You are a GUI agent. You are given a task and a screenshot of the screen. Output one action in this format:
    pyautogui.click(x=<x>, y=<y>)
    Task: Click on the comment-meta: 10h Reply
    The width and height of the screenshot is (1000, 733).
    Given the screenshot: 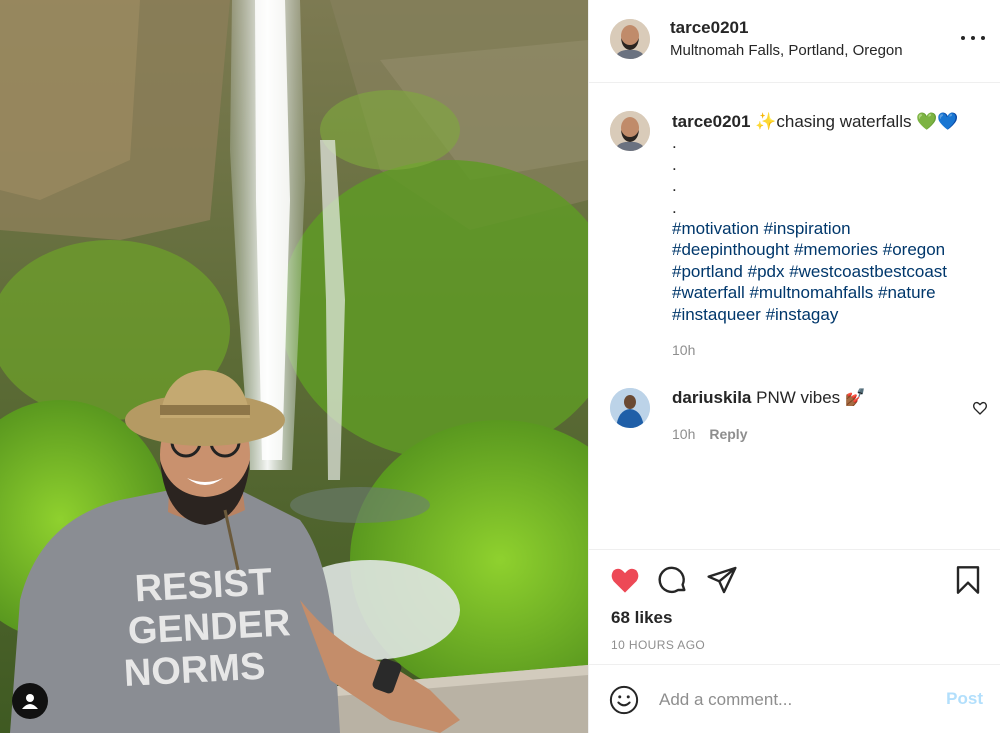 What is the action you would take?
    pyautogui.click(x=709, y=434)
    